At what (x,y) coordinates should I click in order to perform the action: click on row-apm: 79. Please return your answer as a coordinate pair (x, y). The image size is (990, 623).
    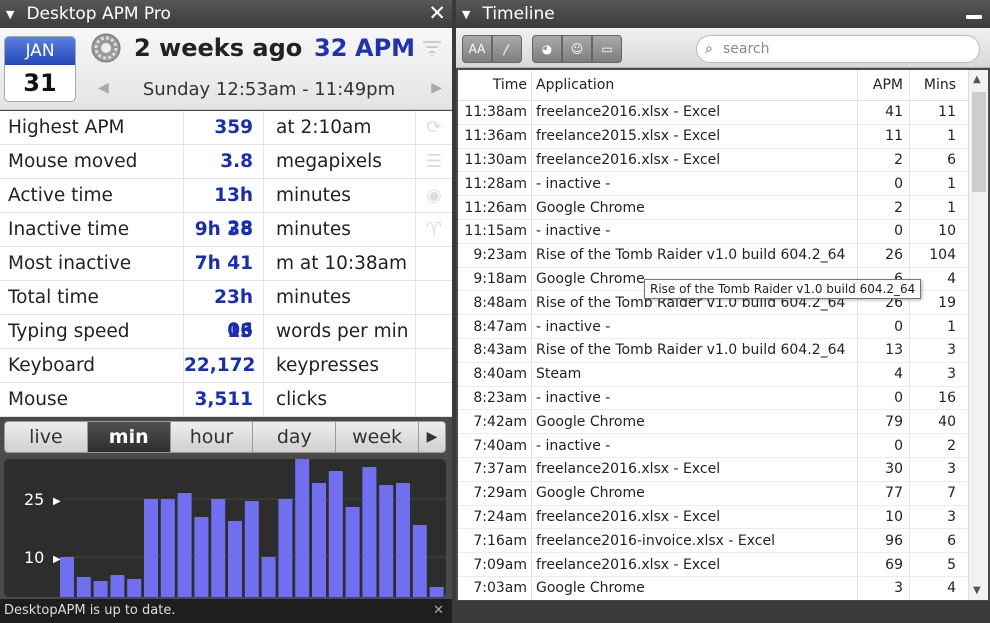
    Looking at the image, I should click on (884, 422).